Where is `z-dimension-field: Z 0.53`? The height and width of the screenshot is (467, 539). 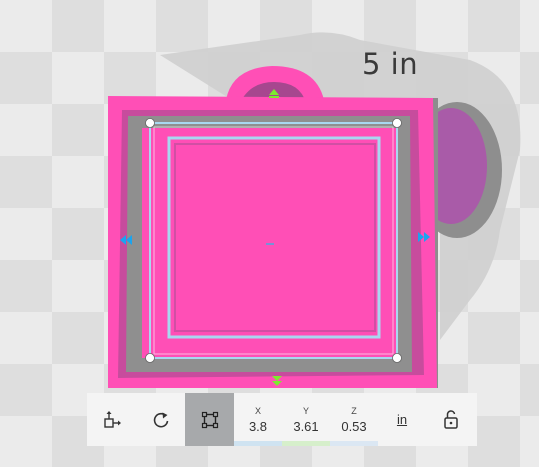 z-dimension-field: Z 0.53 is located at coordinates (354, 419).